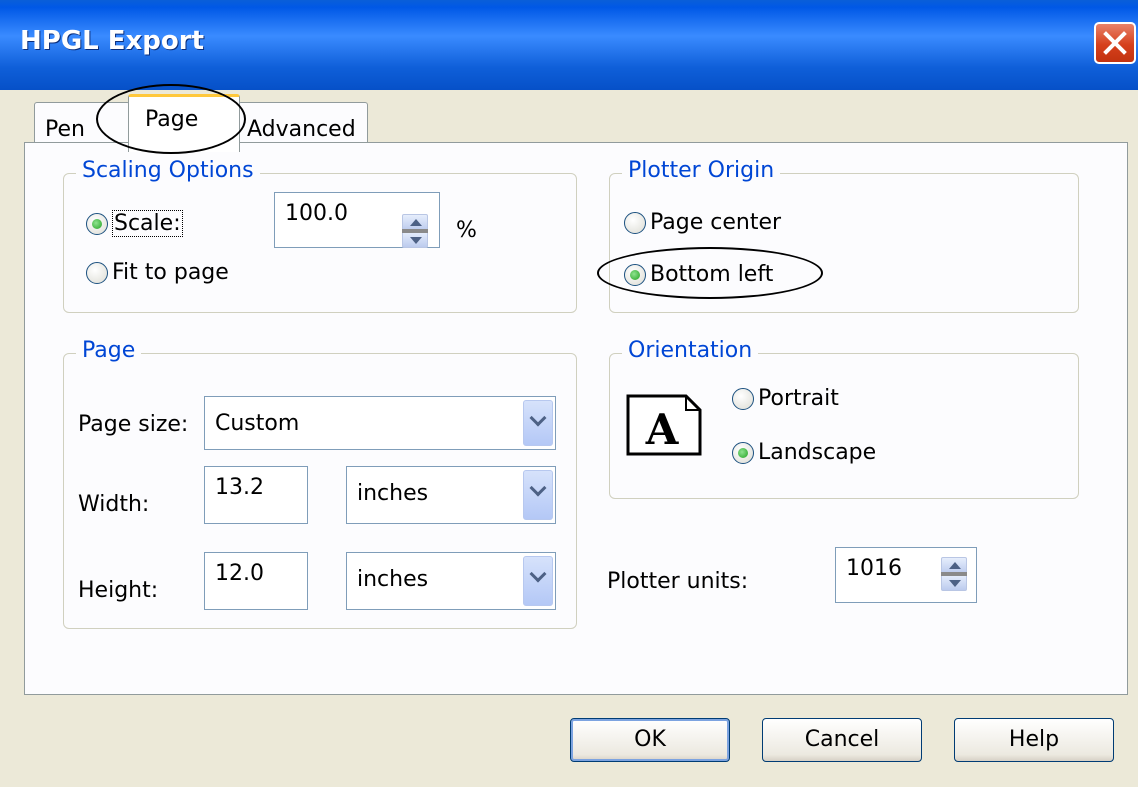 This screenshot has height=787, width=1138. What do you see at coordinates (712, 274) in the screenshot?
I see `bottom-left-label: Bottom left` at bounding box center [712, 274].